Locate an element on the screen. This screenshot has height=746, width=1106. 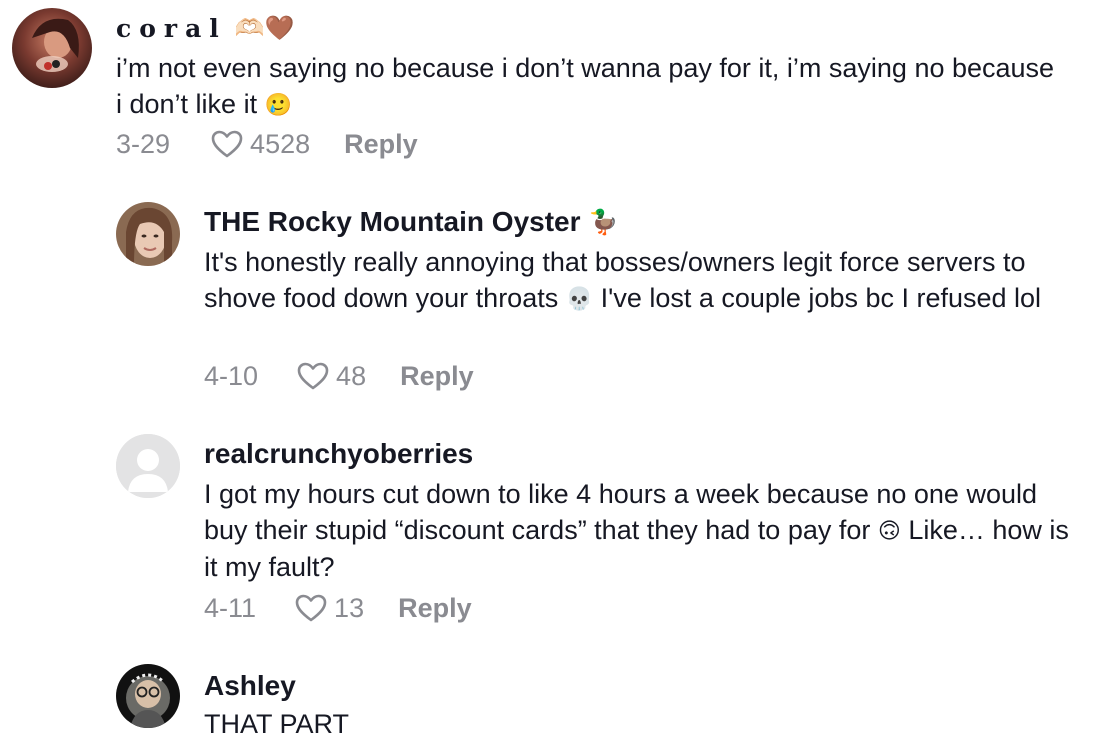
username-label: coral is located at coordinates (171, 28).